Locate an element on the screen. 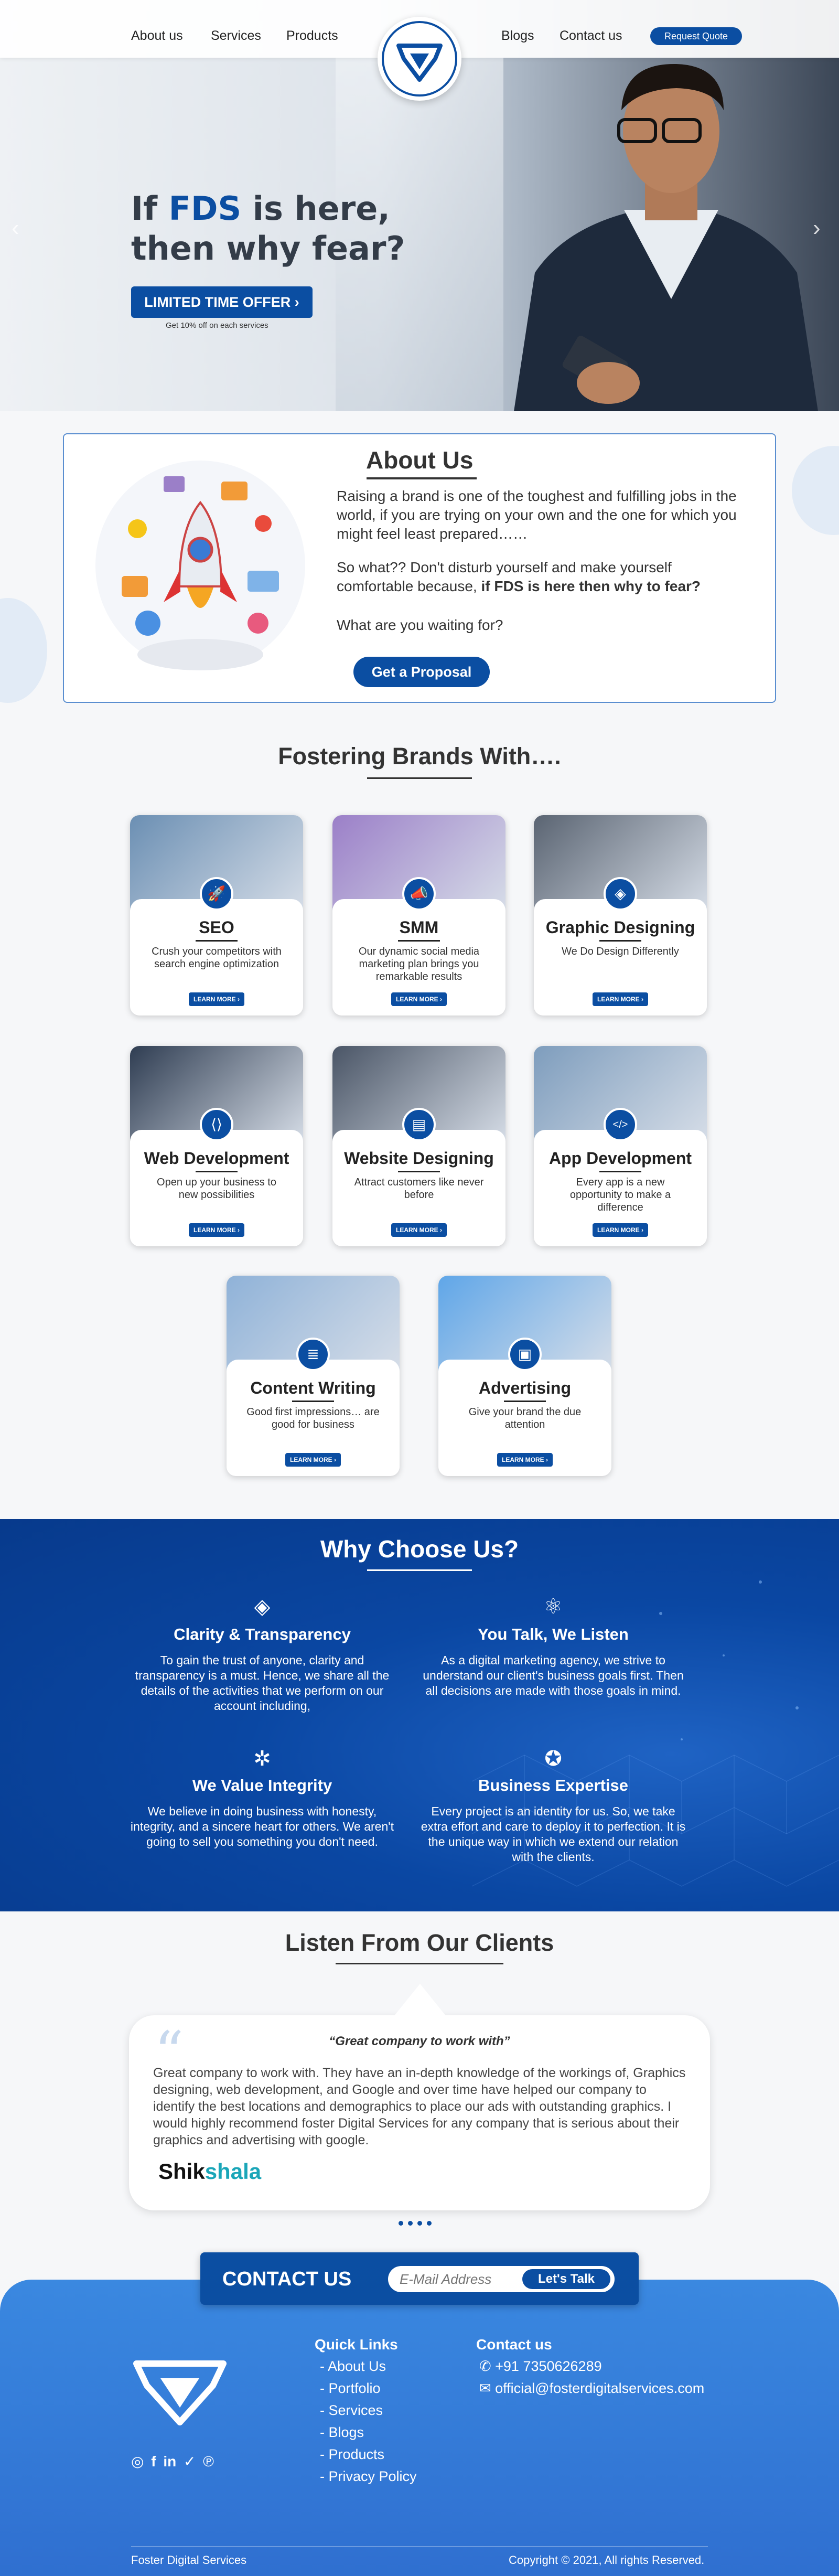 This screenshot has width=839, height=2576. linkedin-icon: in is located at coordinates (170, 2461).